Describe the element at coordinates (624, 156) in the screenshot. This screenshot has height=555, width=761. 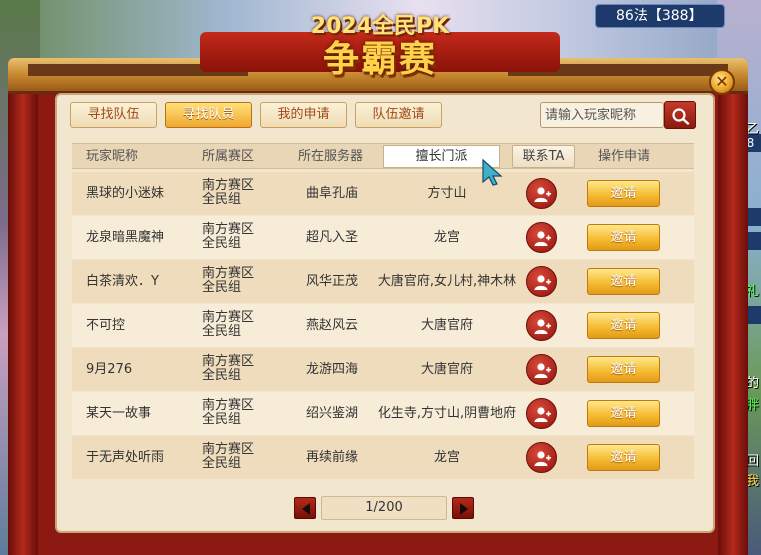
I see `header-action: 操作申请` at that location.